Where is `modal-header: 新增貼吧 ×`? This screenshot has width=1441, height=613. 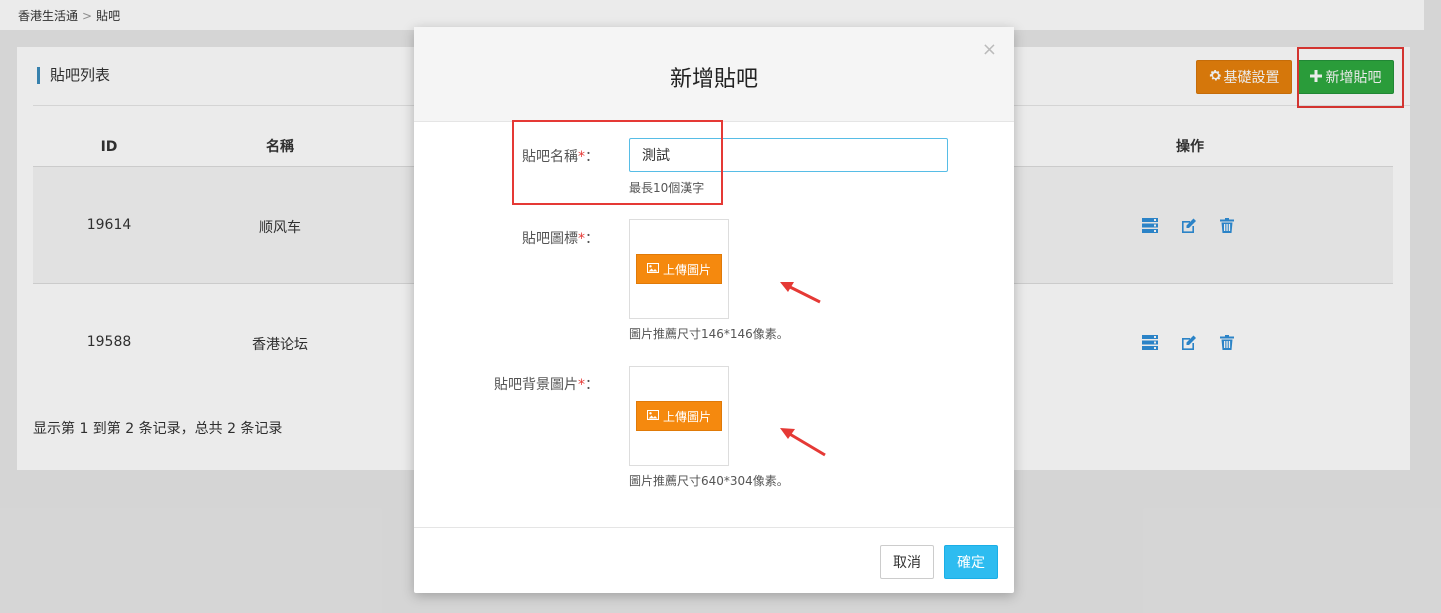 modal-header: 新增貼吧 × is located at coordinates (714, 74).